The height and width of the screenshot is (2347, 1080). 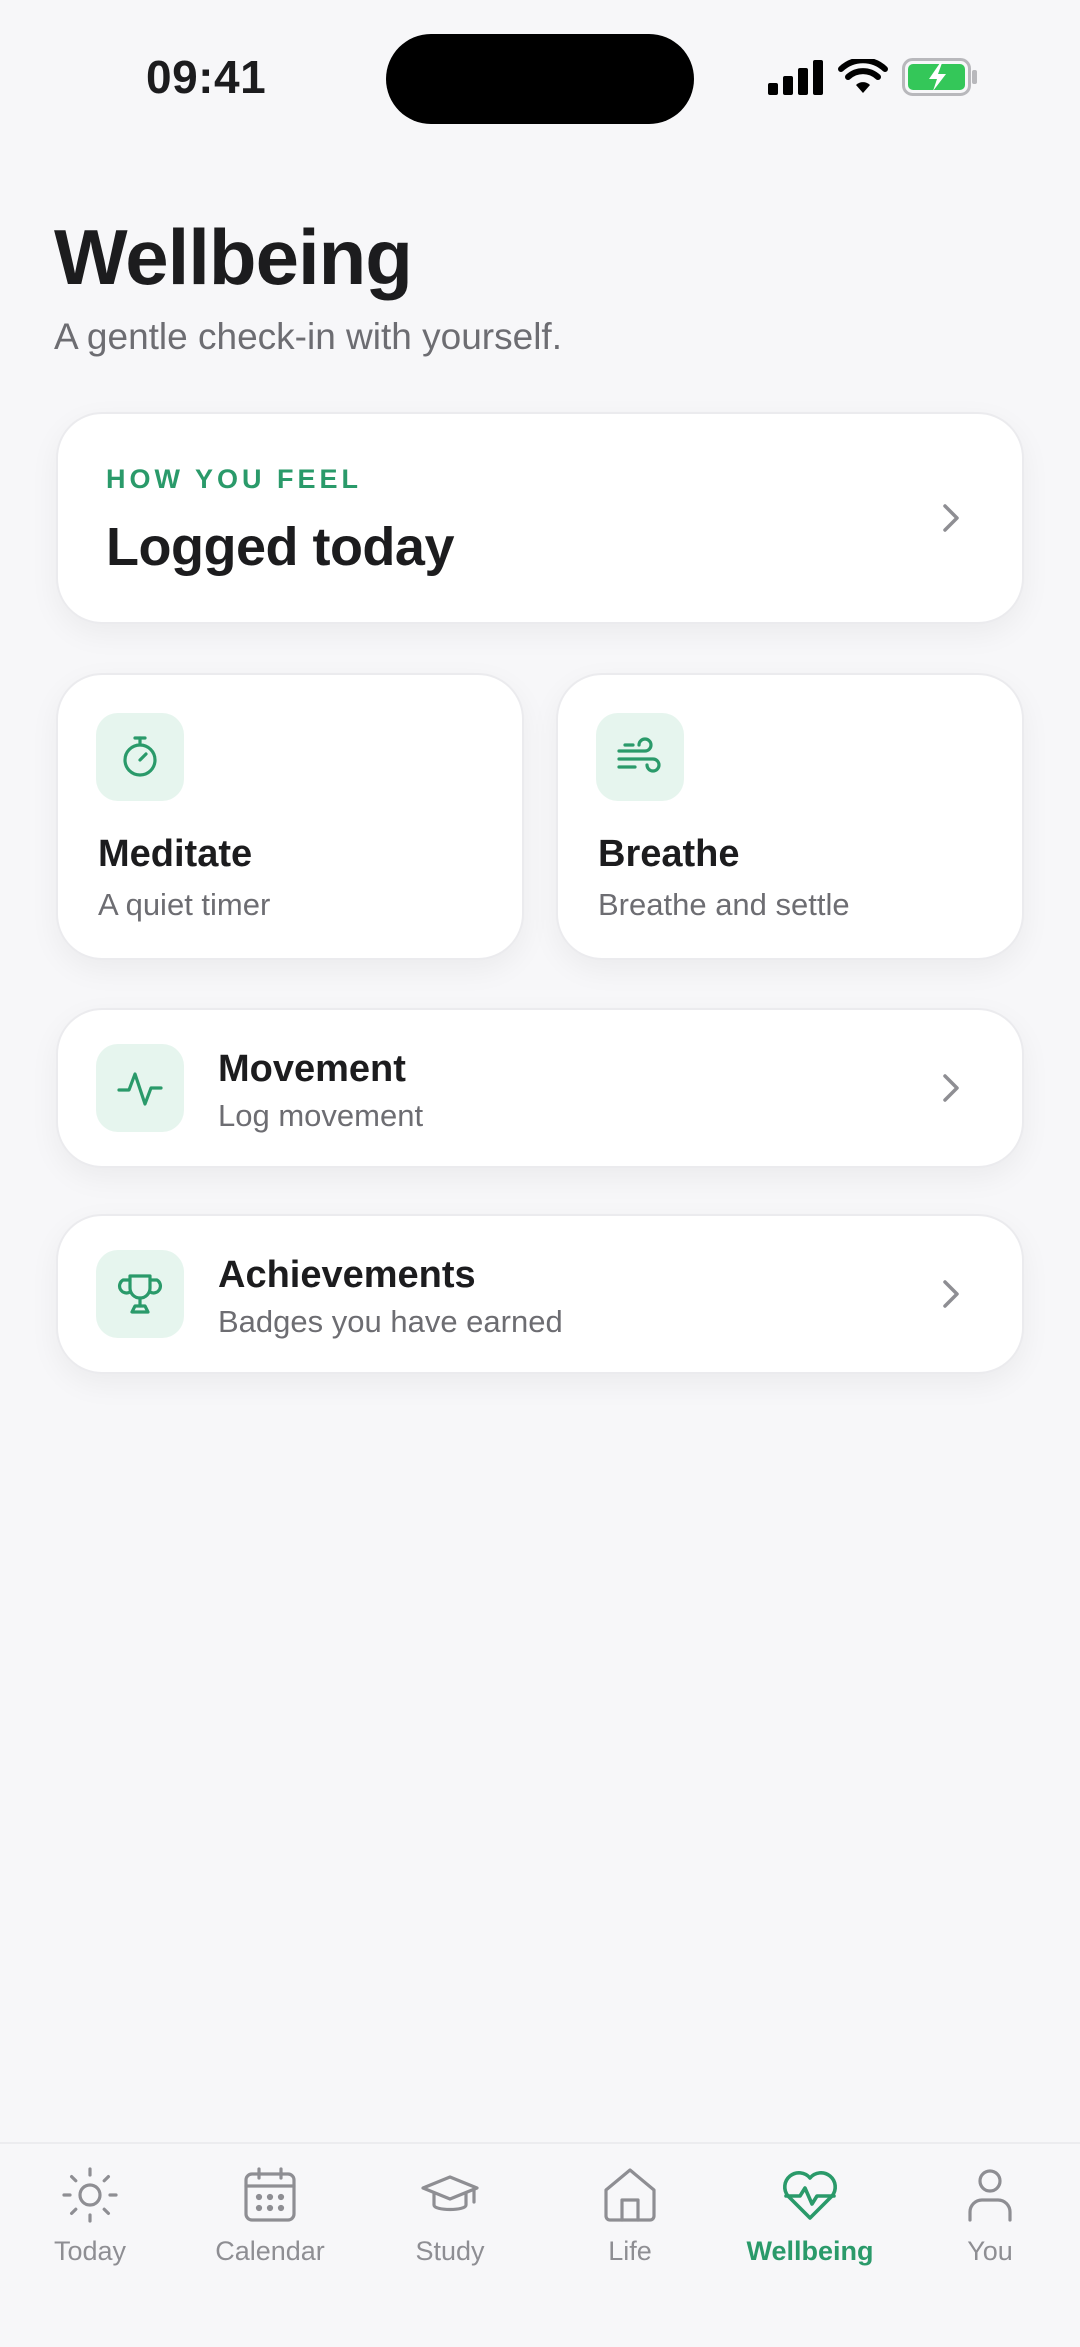 I want to click on tab-study: Study, so click(x=450, y=2245).